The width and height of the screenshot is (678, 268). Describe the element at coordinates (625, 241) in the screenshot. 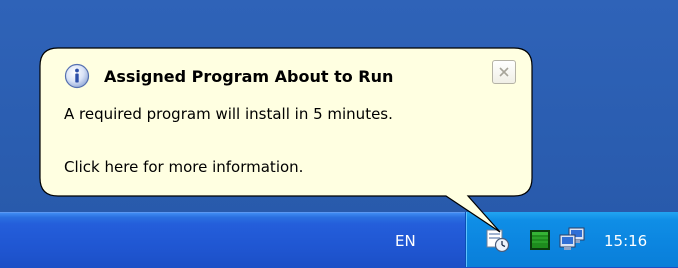

I see `system-clock: 15:16` at that location.